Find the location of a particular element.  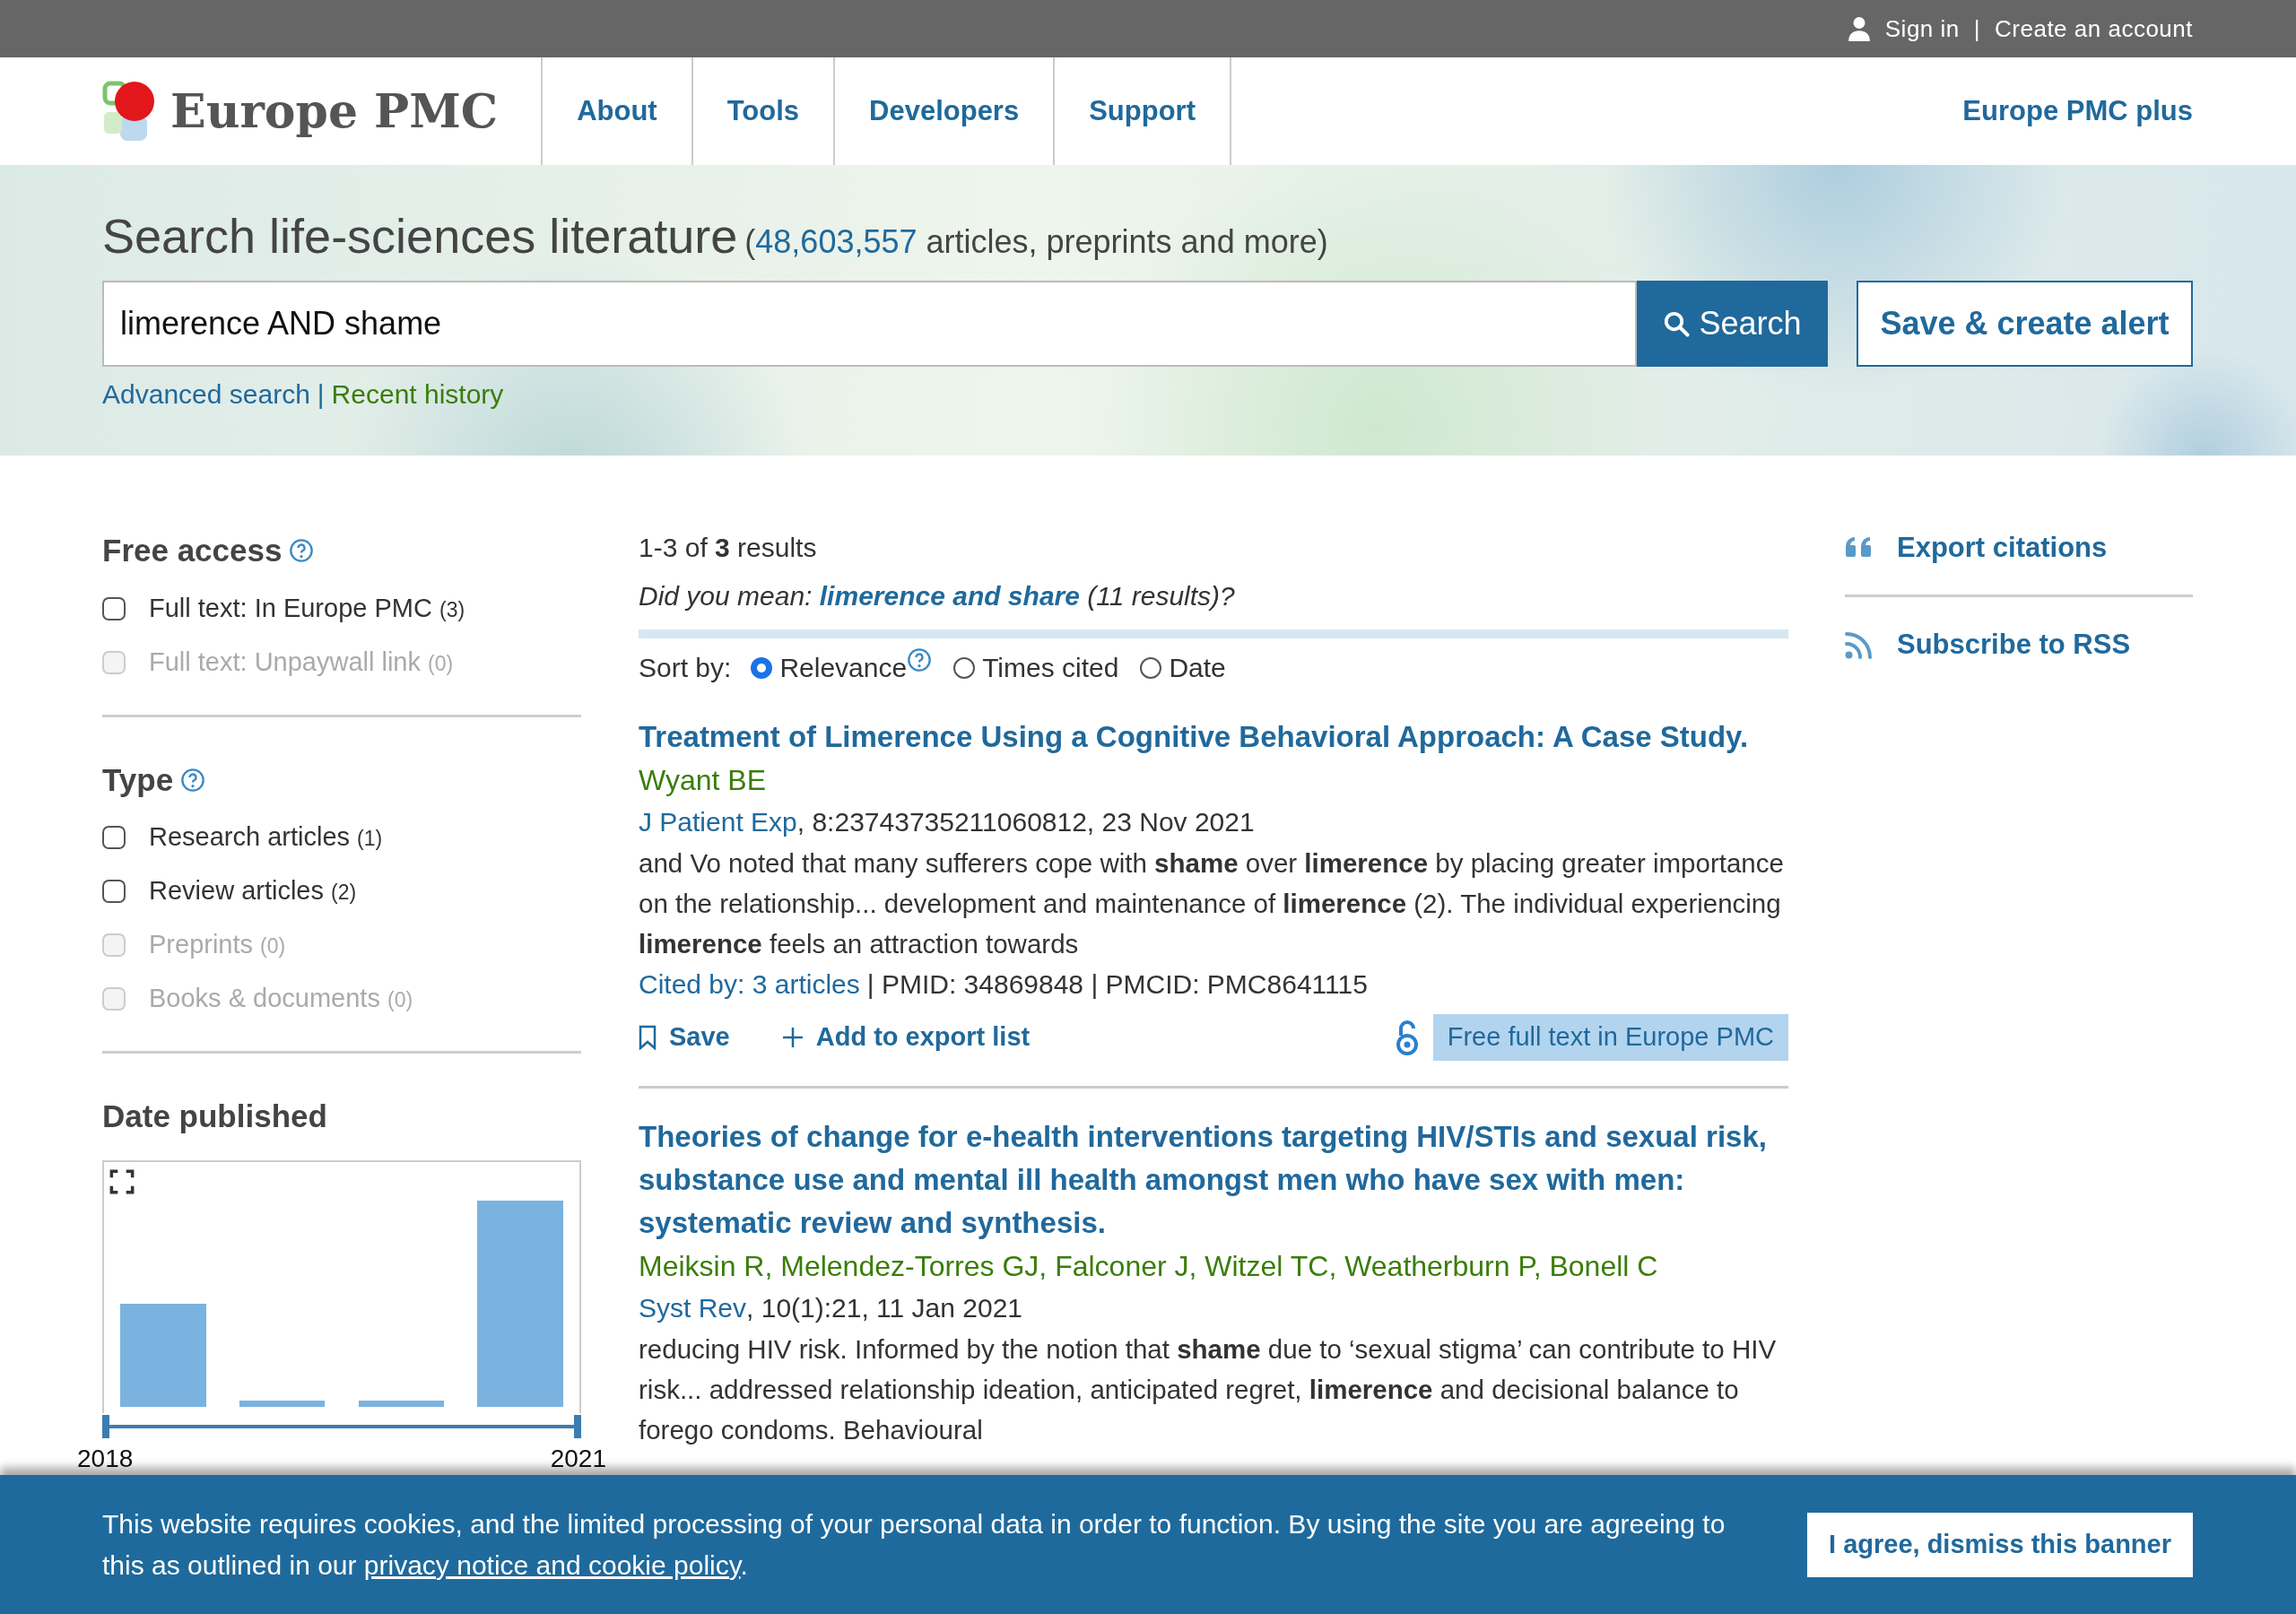

filter-heading: Free access is located at coordinates (192, 550).